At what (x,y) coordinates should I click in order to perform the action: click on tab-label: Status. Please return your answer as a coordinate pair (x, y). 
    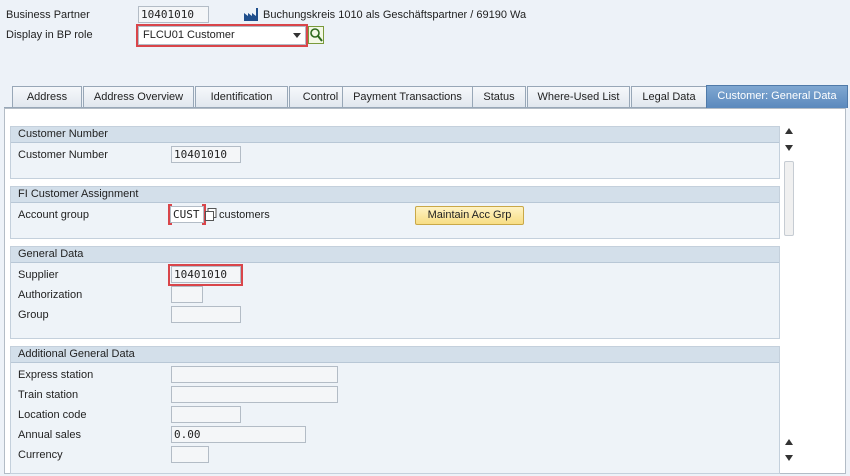
    Looking at the image, I should click on (499, 97).